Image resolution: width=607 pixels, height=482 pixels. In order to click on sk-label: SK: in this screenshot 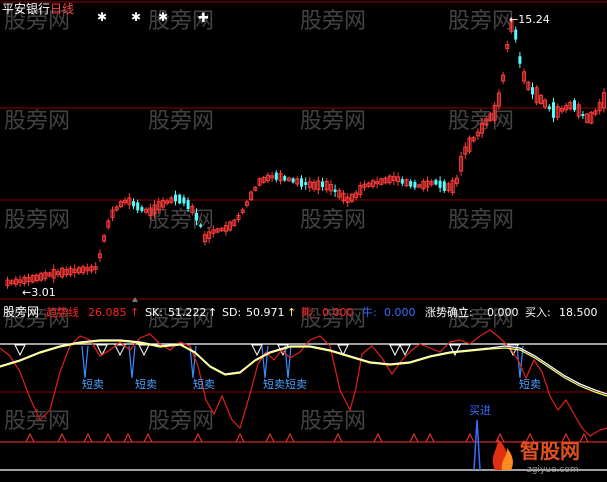, I will do `click(154, 312)`.